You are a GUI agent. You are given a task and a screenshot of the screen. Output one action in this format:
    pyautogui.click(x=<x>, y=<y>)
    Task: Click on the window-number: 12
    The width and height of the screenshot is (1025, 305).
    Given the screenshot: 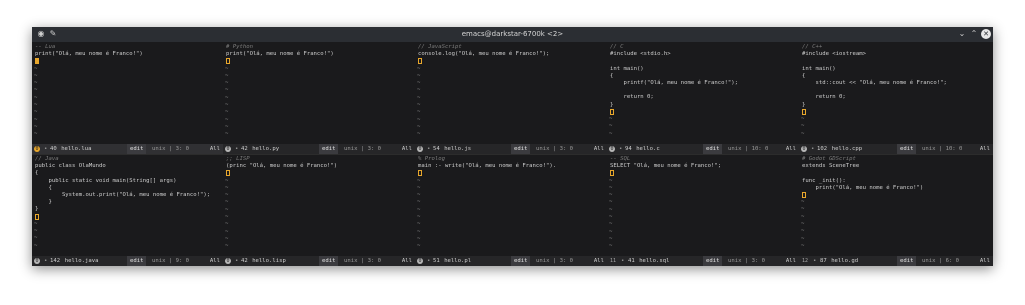 What is the action you would take?
    pyautogui.click(x=805, y=261)
    